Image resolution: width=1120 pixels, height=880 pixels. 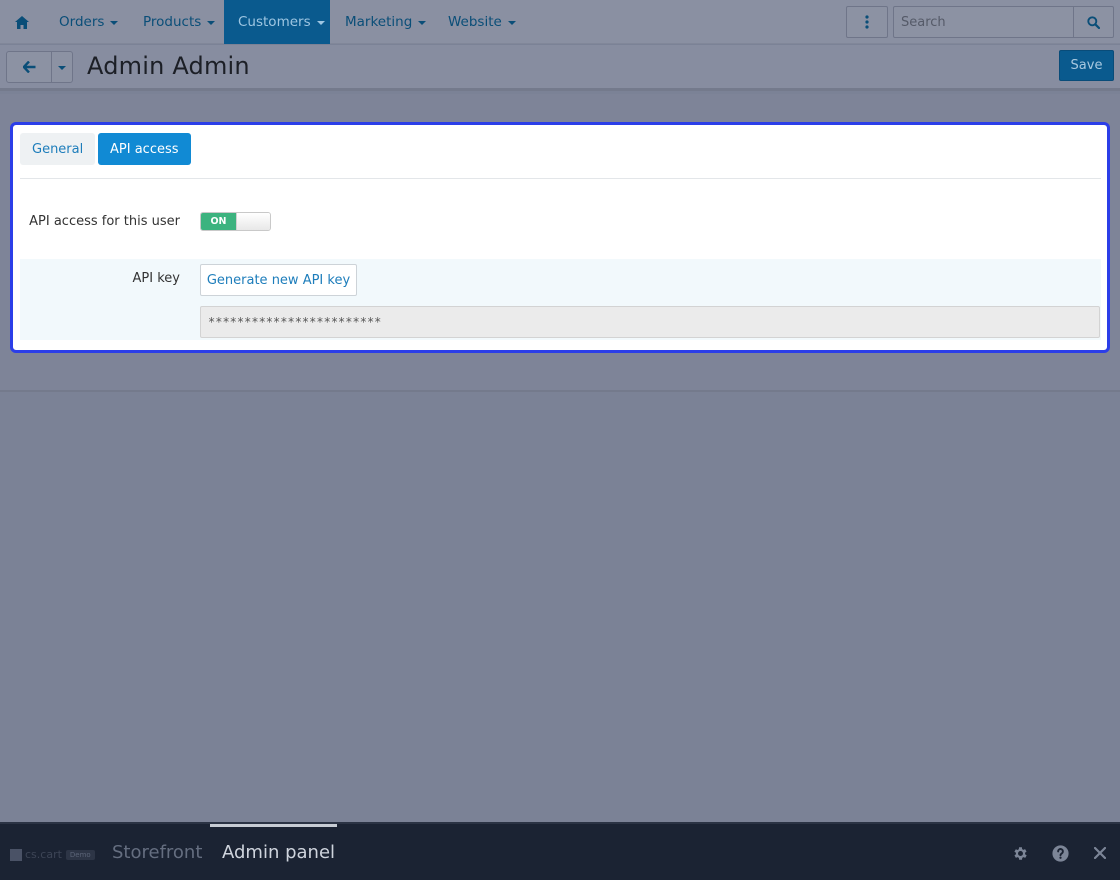 What do you see at coordinates (82, 22) in the screenshot?
I see `nav-item-label: Orders` at bounding box center [82, 22].